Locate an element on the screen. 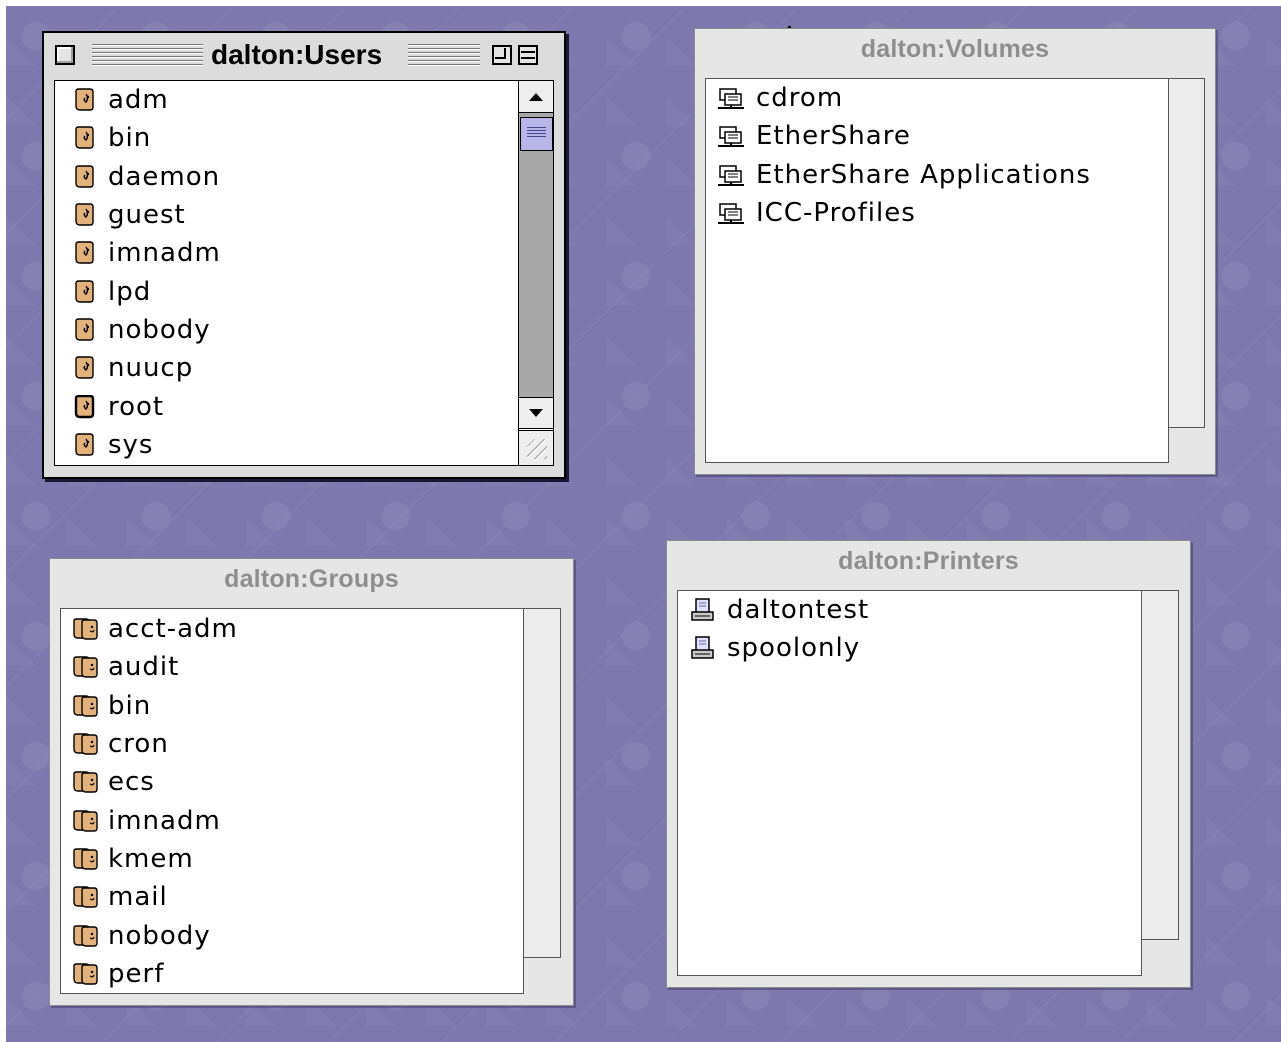 The height and width of the screenshot is (1042, 1281). window-title: dalton:Volumes is located at coordinates (955, 48).